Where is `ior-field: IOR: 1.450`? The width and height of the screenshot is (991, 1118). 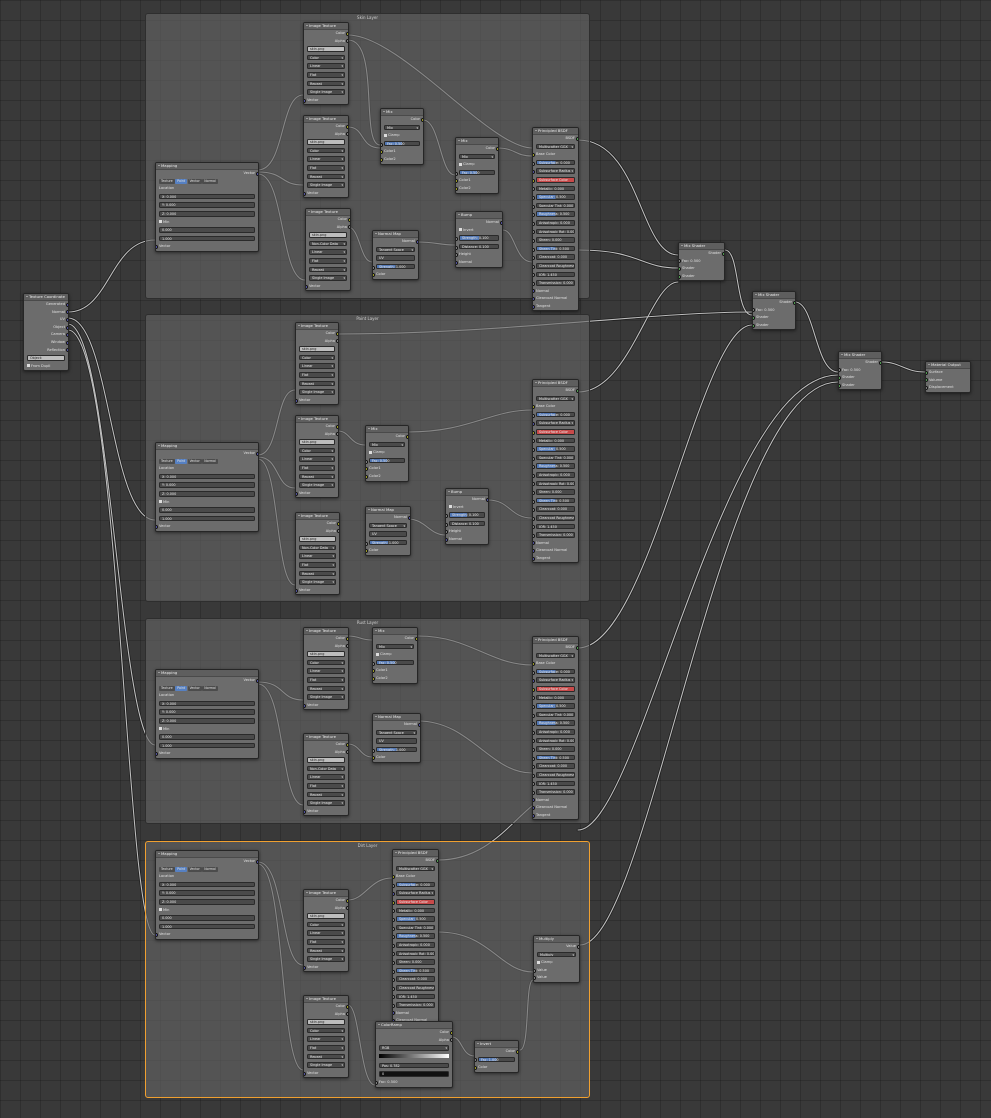
ior-field: IOR: 1.450 is located at coordinates (555, 784).